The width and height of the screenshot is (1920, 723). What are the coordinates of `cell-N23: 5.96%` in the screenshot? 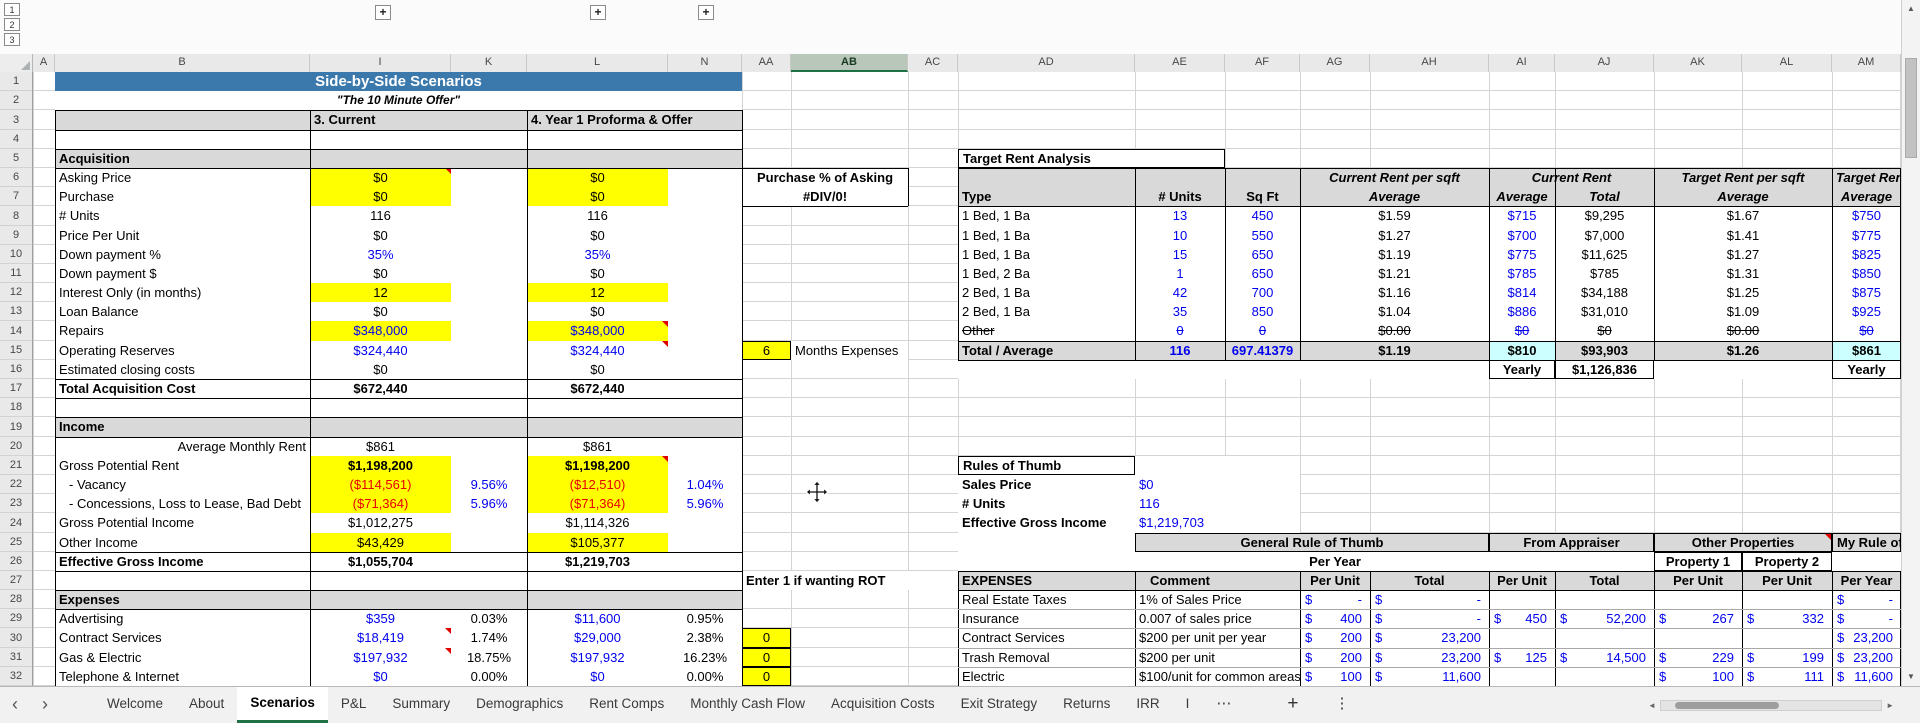 It's located at (705, 503).